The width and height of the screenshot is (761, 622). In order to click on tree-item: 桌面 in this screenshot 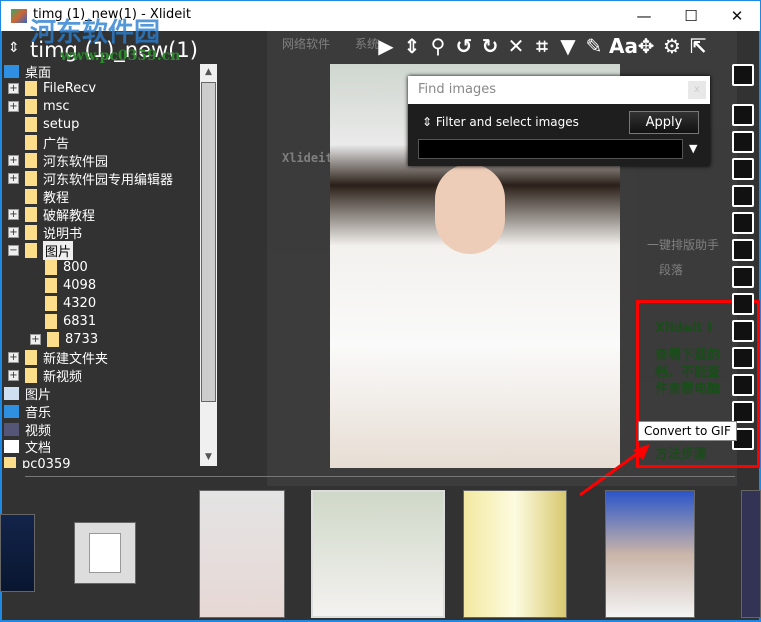, I will do `click(27, 71)`.